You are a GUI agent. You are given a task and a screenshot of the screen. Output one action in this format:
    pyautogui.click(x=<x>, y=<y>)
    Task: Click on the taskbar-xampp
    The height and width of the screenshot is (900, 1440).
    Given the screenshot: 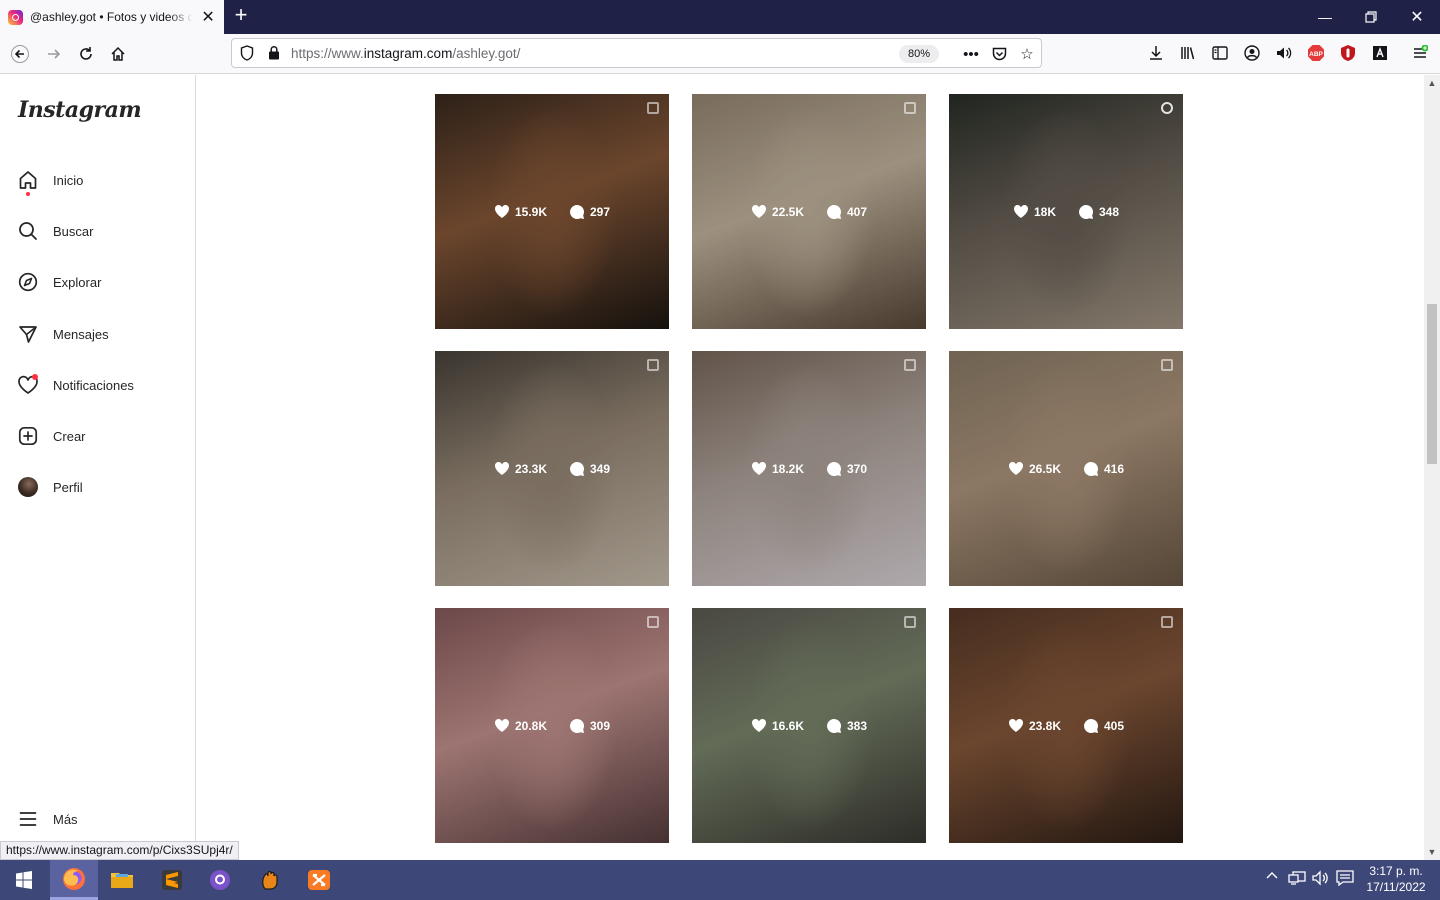 What is the action you would take?
    pyautogui.click(x=319, y=880)
    